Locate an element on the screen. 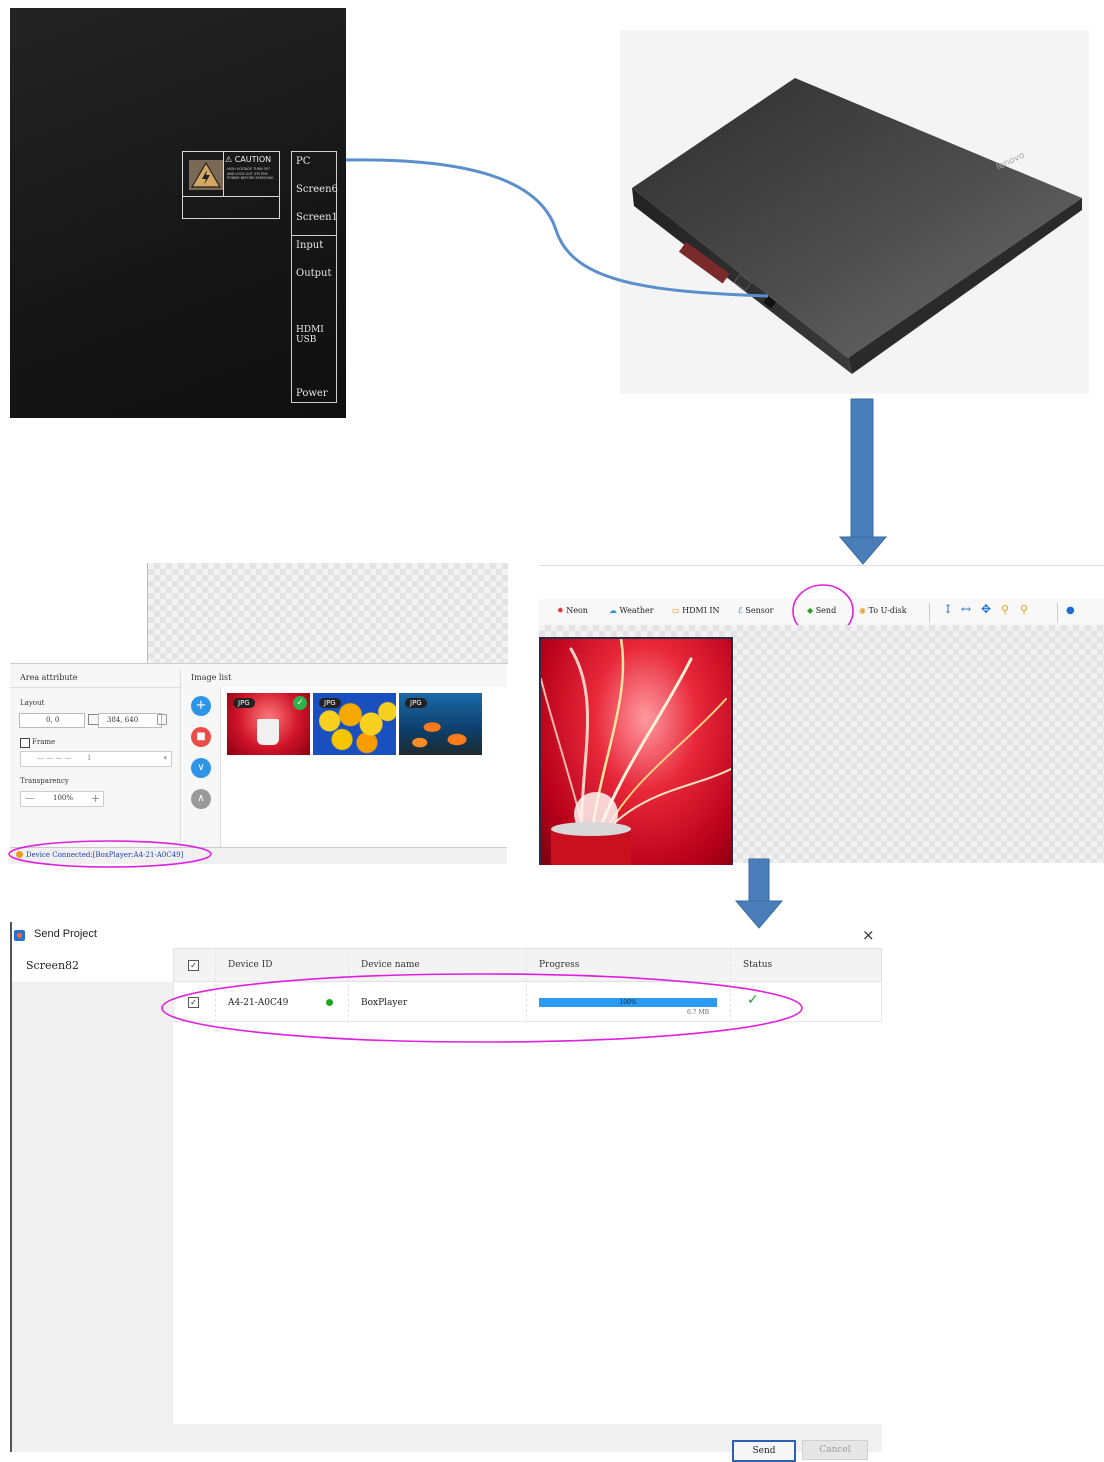 The width and height of the screenshot is (1104, 1462). toolbar-hdmi-in: ▭ HDMI IN is located at coordinates (696, 610).